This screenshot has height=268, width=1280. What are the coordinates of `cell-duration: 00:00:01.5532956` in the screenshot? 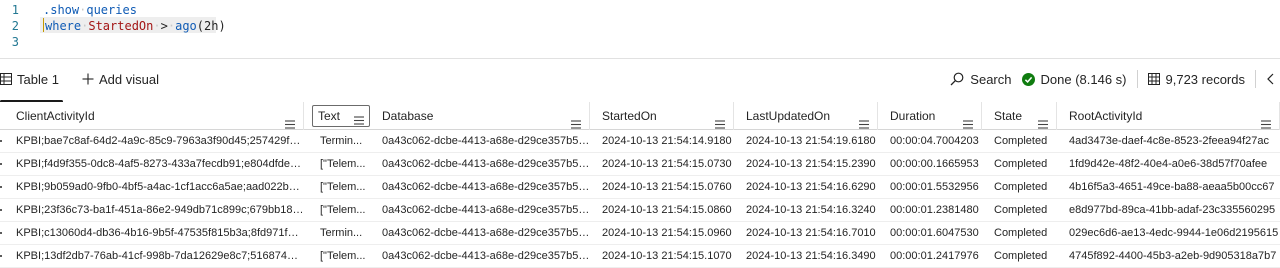 It's located at (932, 187).